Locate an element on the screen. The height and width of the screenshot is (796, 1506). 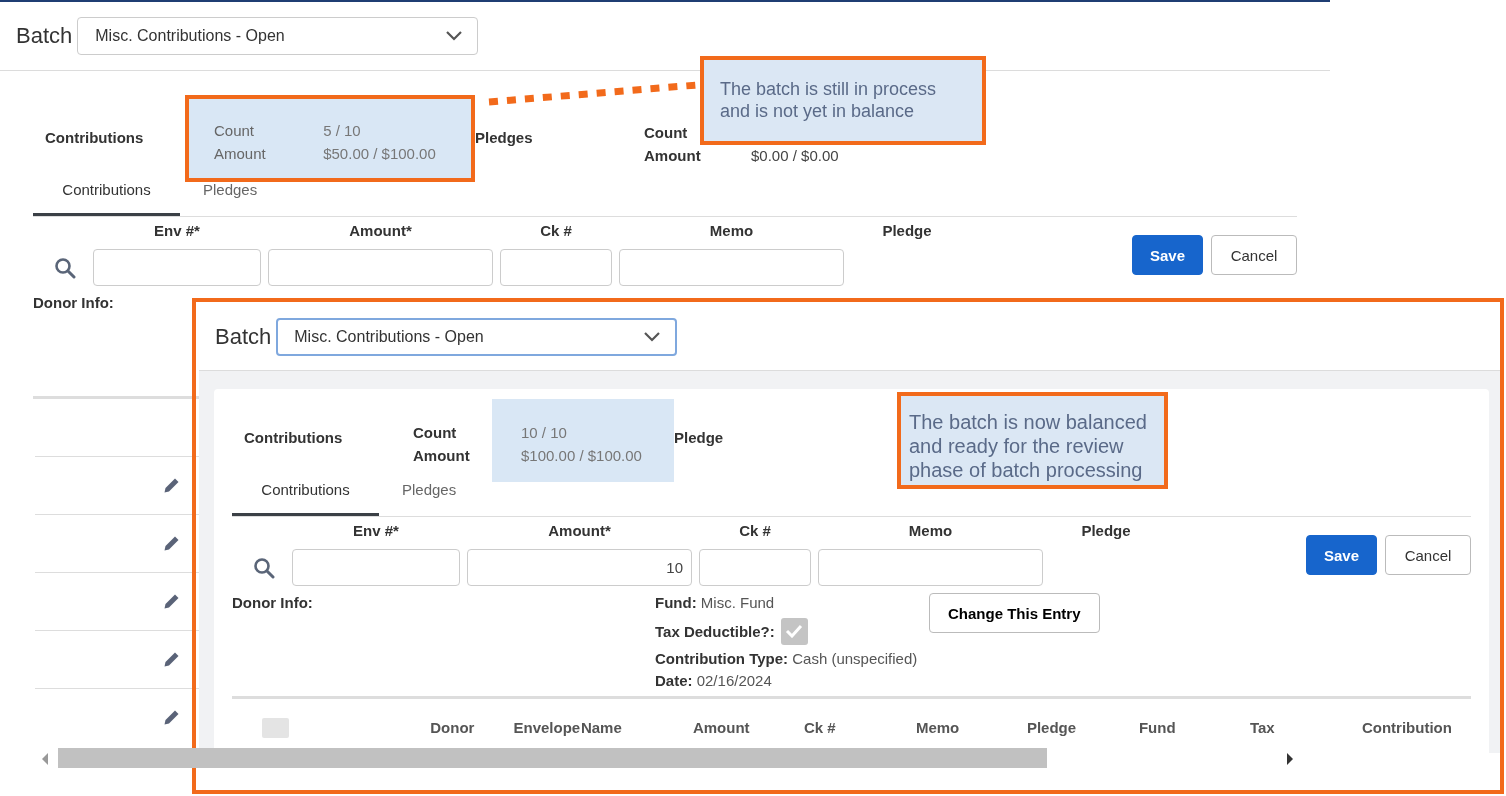
entry-field: 10 is located at coordinates (579, 567).